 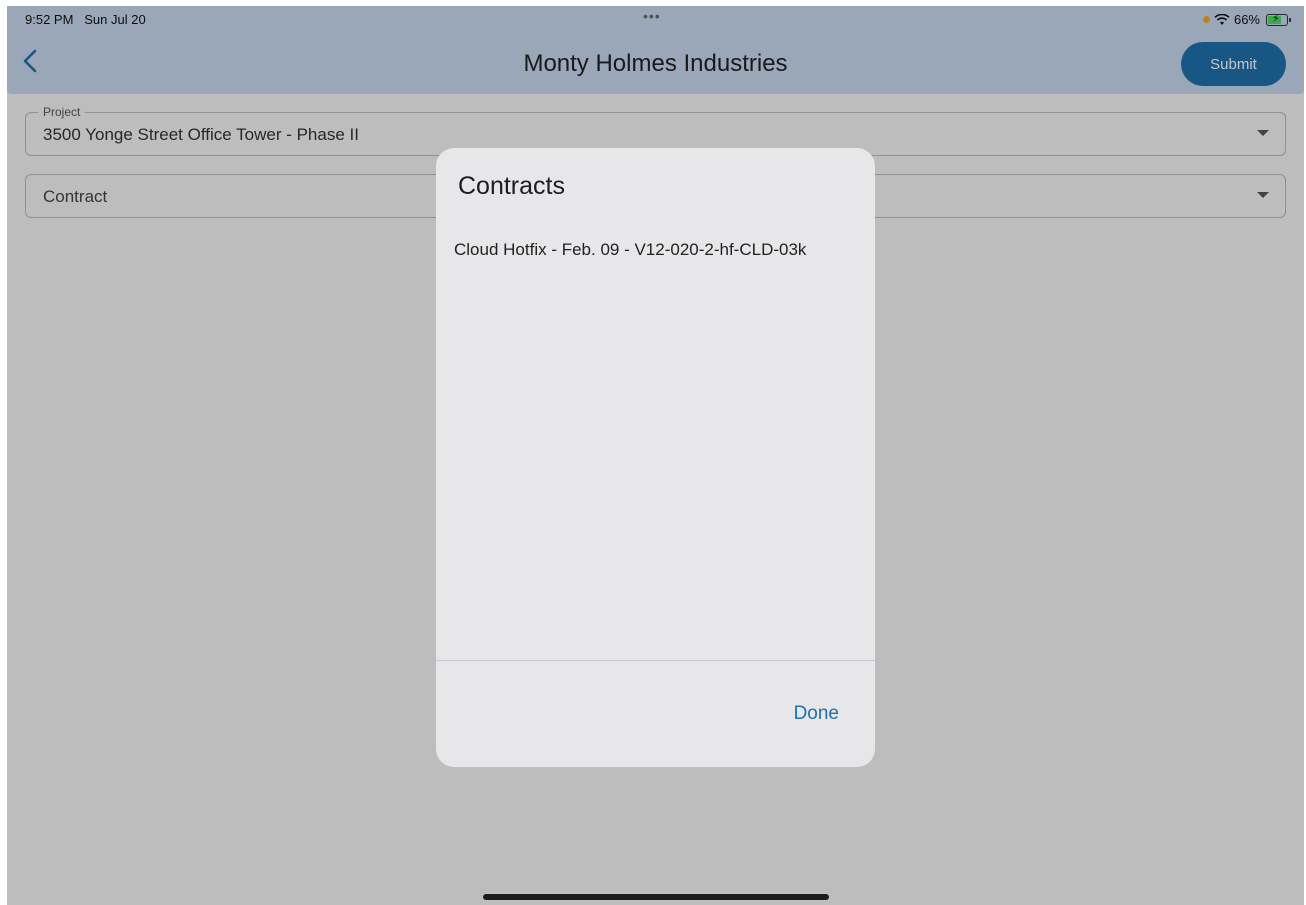 I want to click on home-indicator, so click(x=656, y=897).